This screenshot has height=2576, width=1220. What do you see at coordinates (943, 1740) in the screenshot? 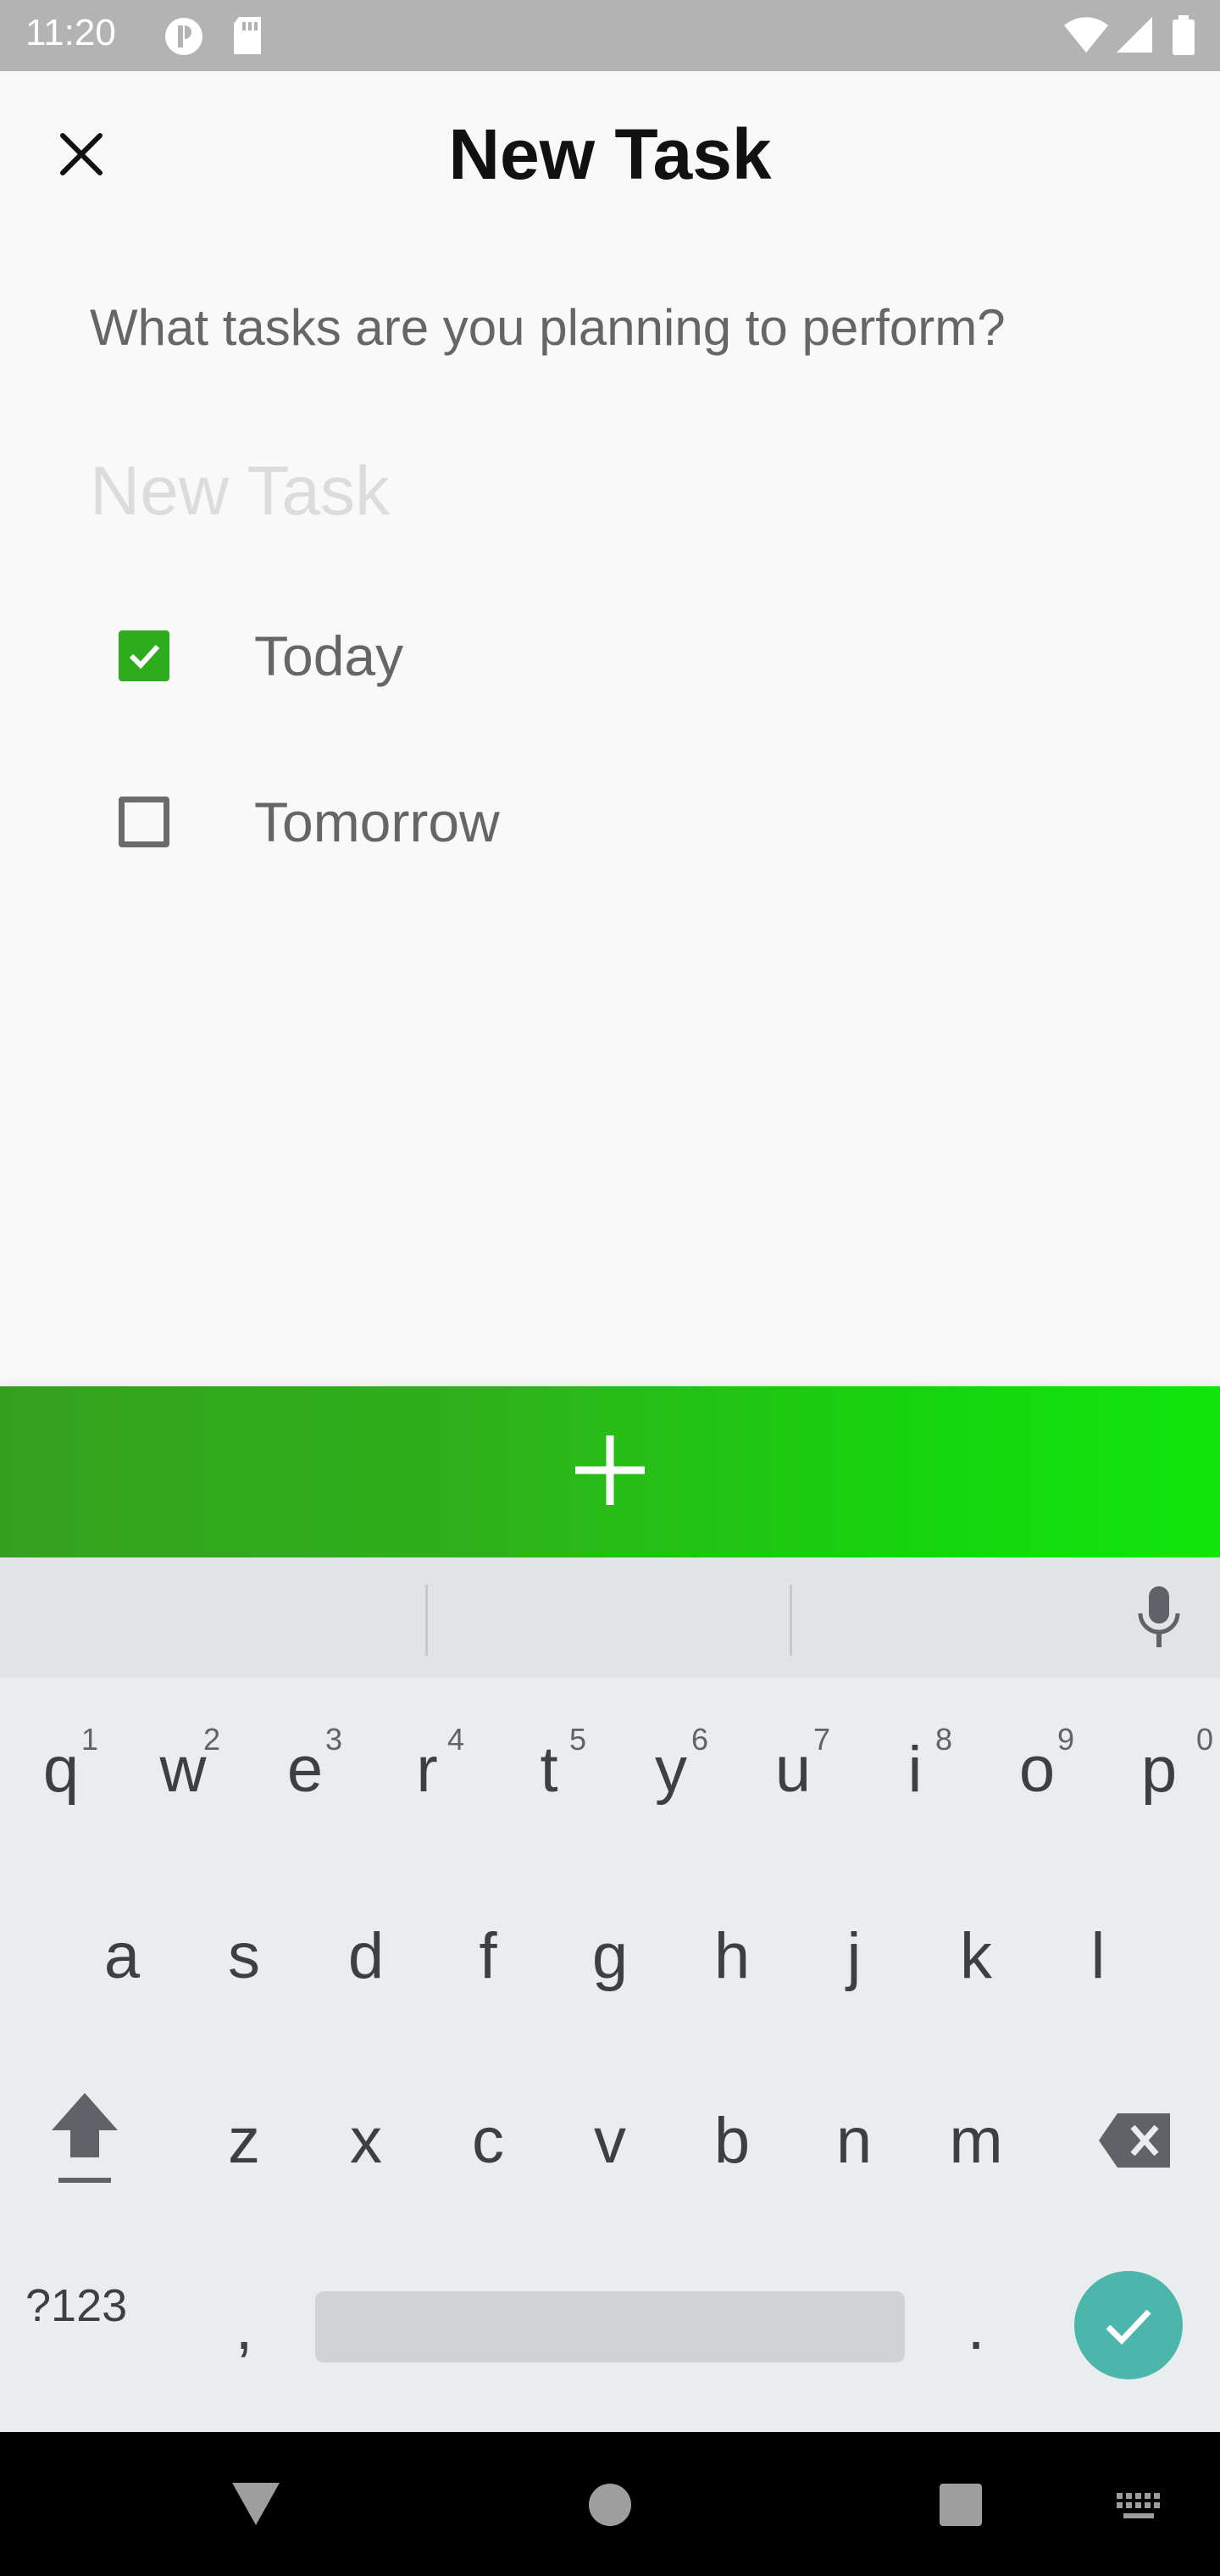
I see `key-hint: 8` at bounding box center [943, 1740].